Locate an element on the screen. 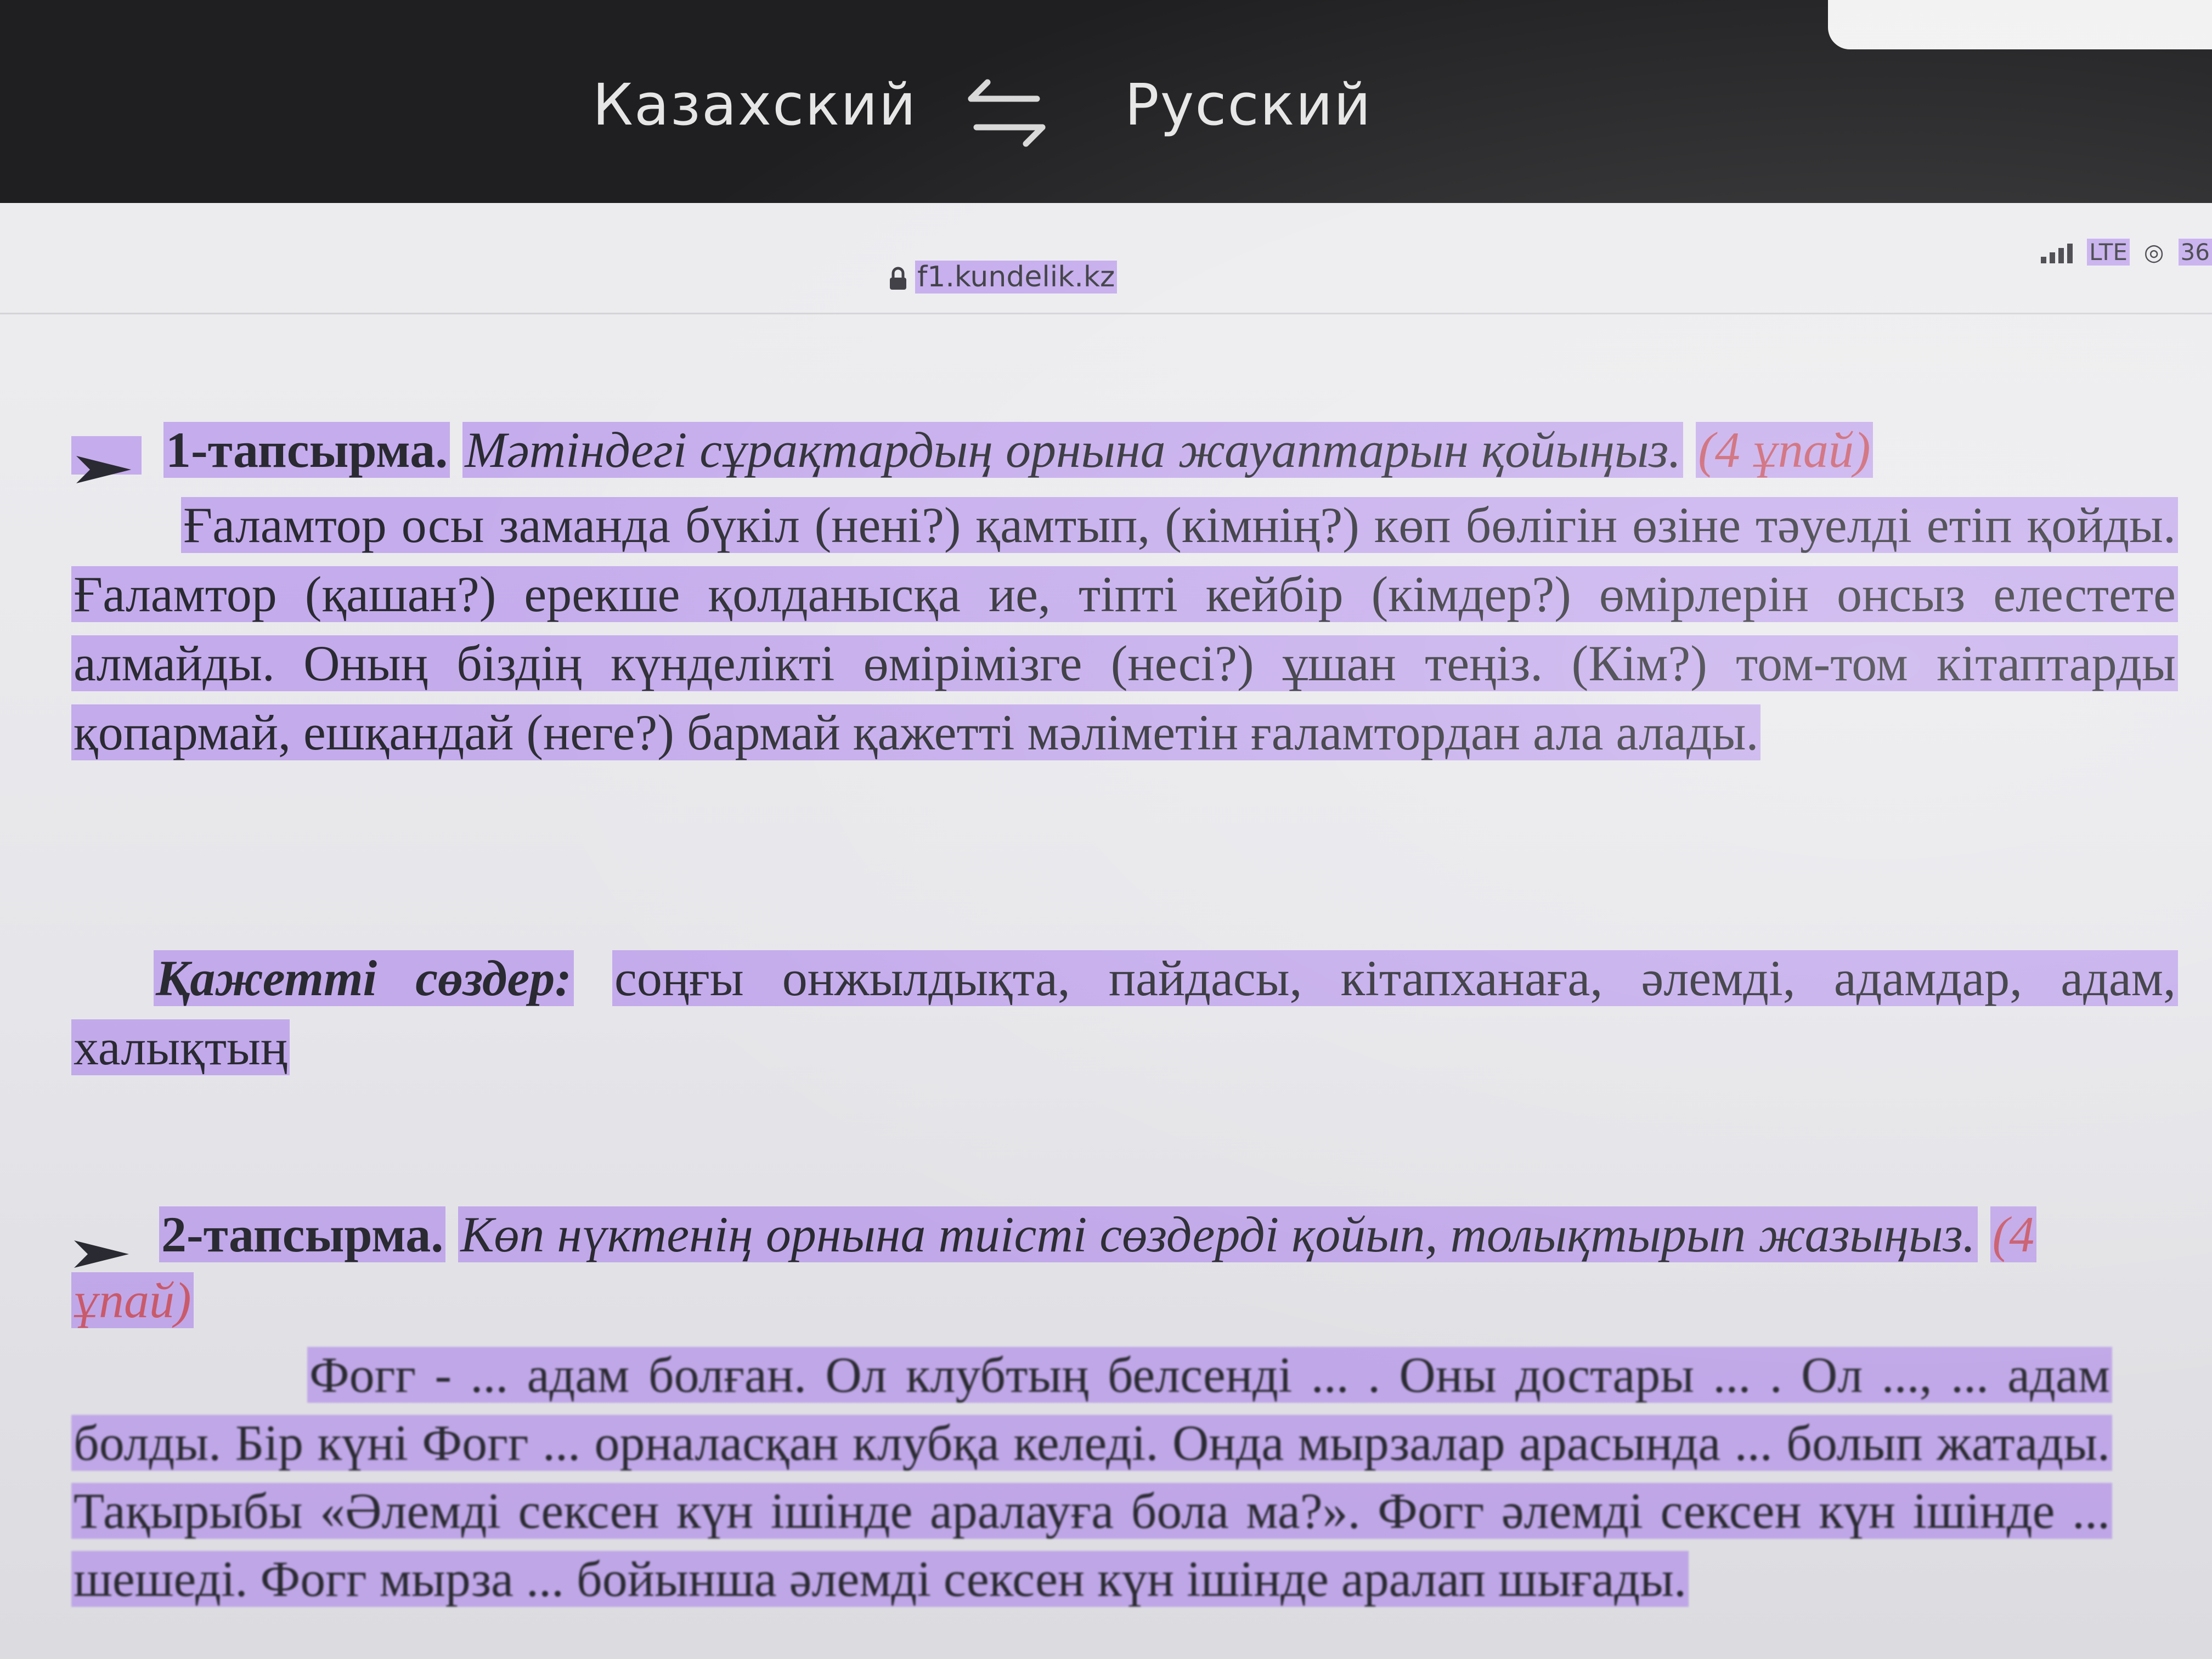  task-2-label: 2-тапсырма. is located at coordinates (302, 1234).